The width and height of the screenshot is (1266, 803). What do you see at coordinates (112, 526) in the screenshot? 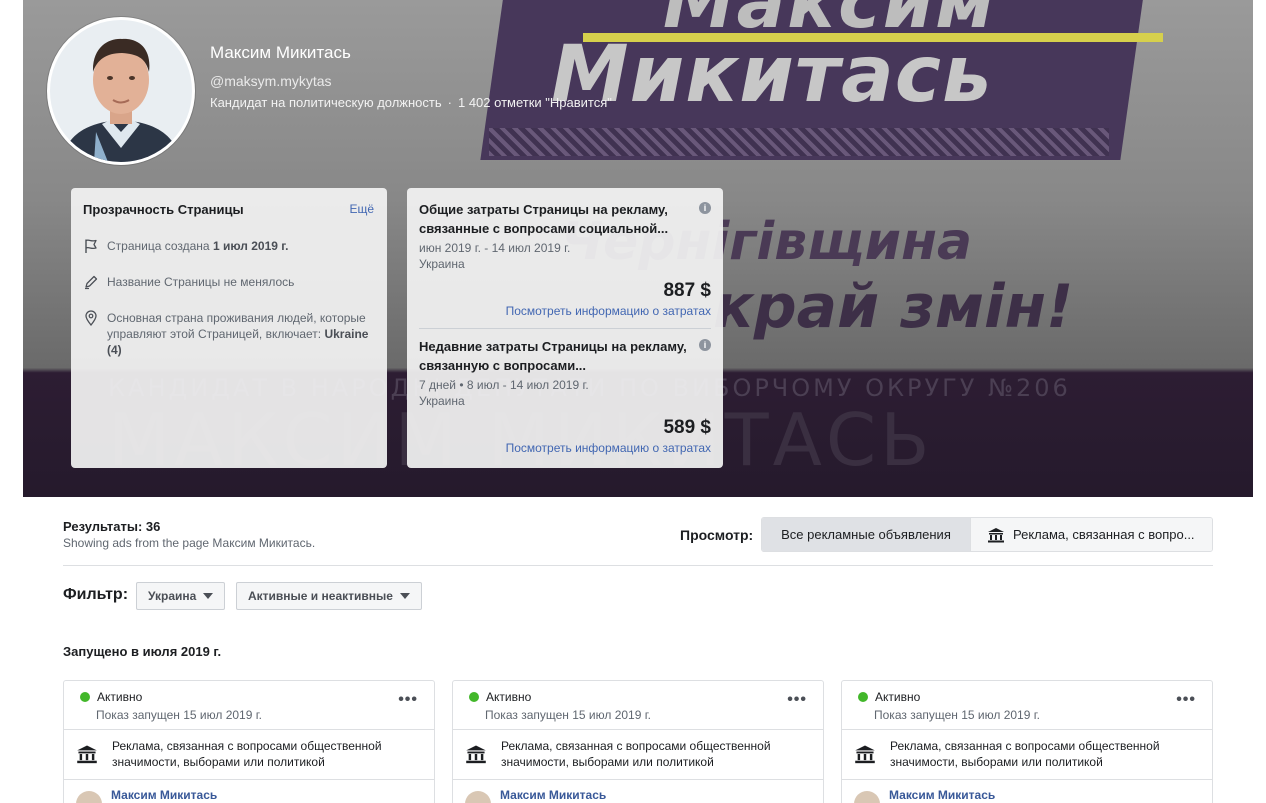
I see `results-count: Результаты: 36` at bounding box center [112, 526].